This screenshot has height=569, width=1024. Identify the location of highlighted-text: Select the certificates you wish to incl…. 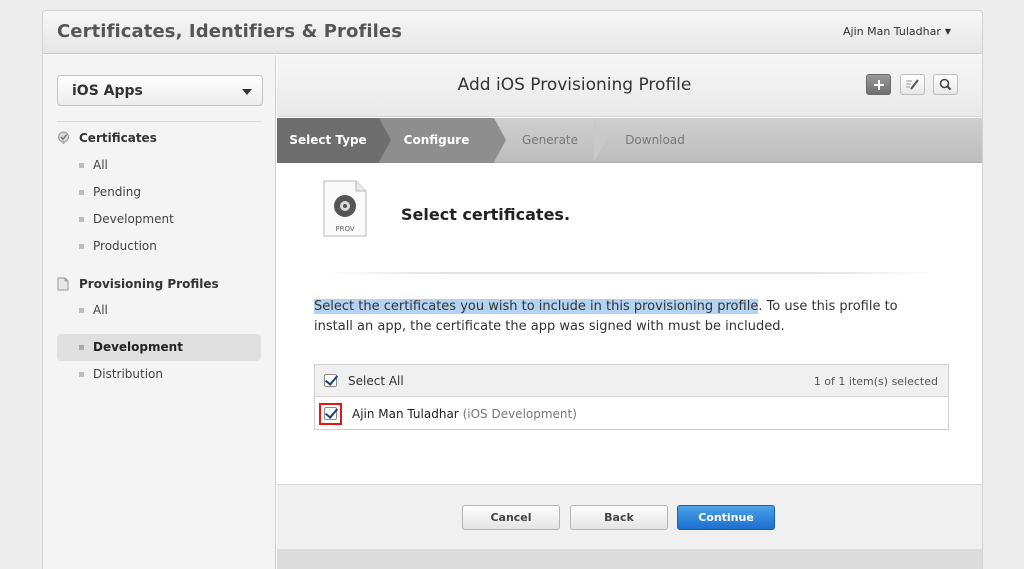
(536, 306).